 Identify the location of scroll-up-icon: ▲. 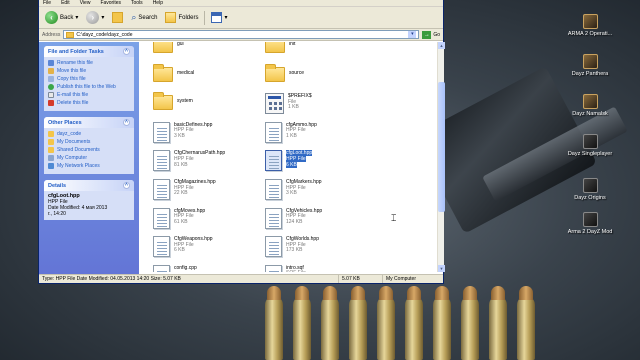
(441, 45).